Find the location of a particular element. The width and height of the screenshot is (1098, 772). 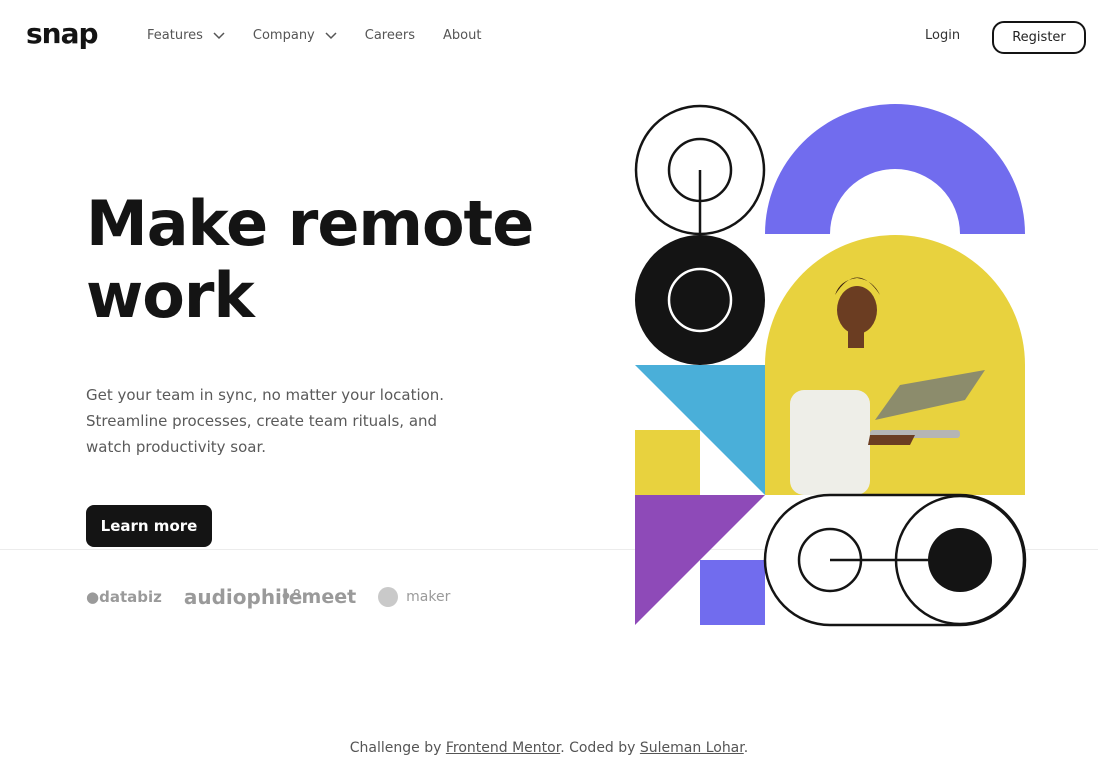

nav-careers: Careers is located at coordinates (390, 35).